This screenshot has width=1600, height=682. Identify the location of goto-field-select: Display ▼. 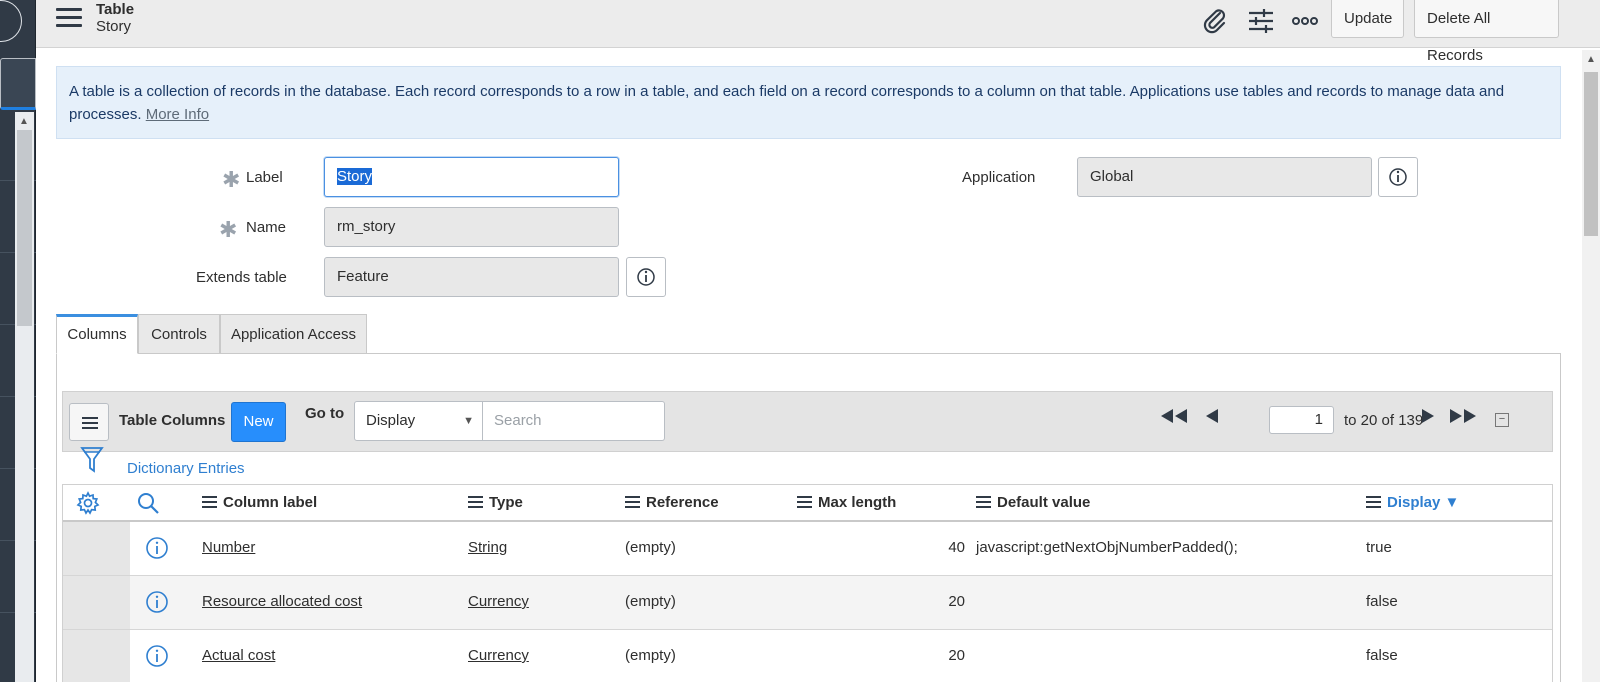
(418, 421).